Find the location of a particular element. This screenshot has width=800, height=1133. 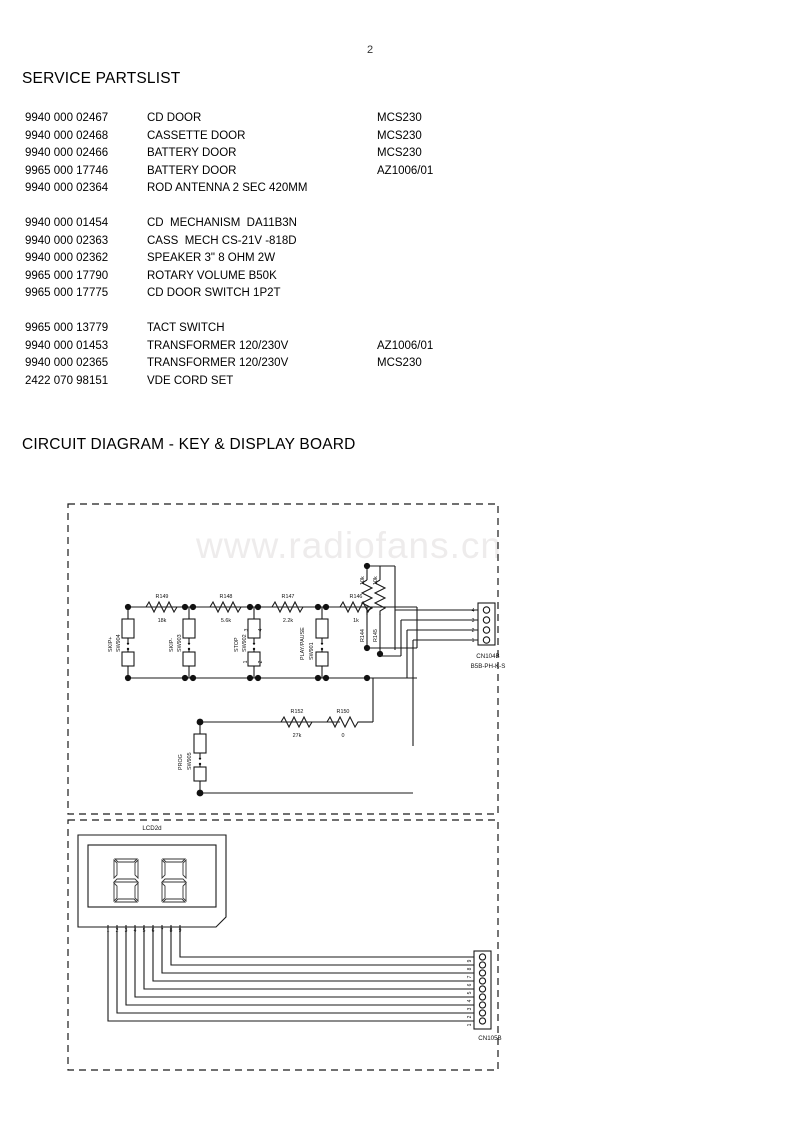

switch-ref-SW903: SW903 is located at coordinates (180, 643).